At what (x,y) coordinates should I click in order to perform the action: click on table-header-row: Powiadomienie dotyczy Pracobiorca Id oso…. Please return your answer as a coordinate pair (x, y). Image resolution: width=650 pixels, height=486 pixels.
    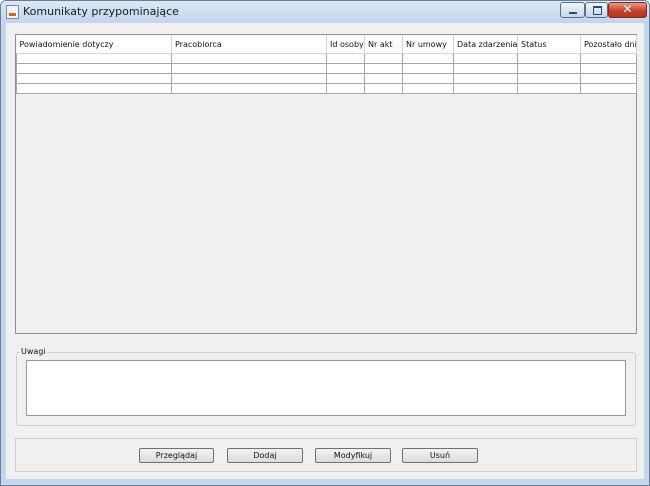
    Looking at the image, I should click on (326, 44).